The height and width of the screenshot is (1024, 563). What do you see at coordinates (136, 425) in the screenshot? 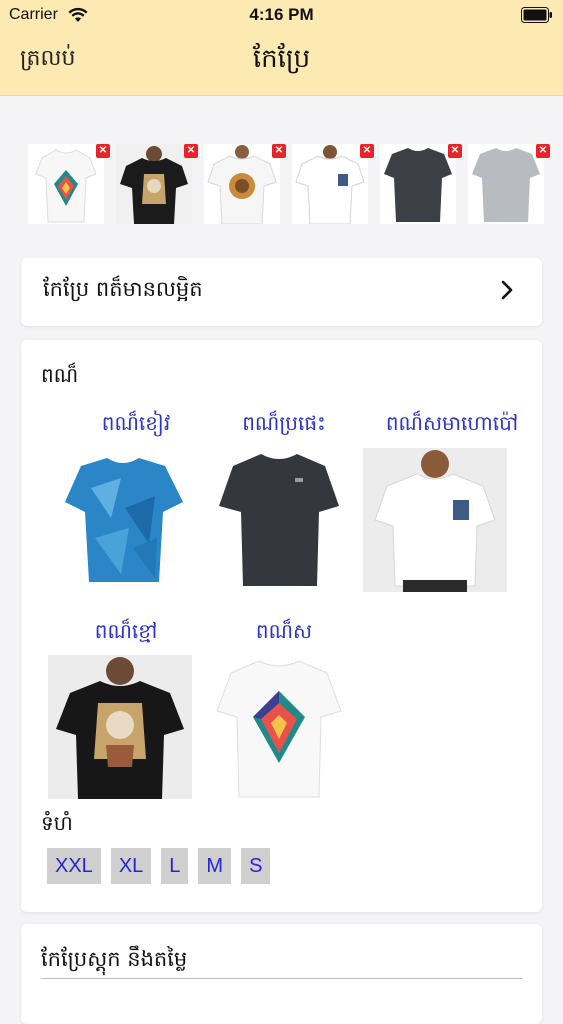
I see `color-label-blue: ពណ៏ខៀវ` at bounding box center [136, 425].